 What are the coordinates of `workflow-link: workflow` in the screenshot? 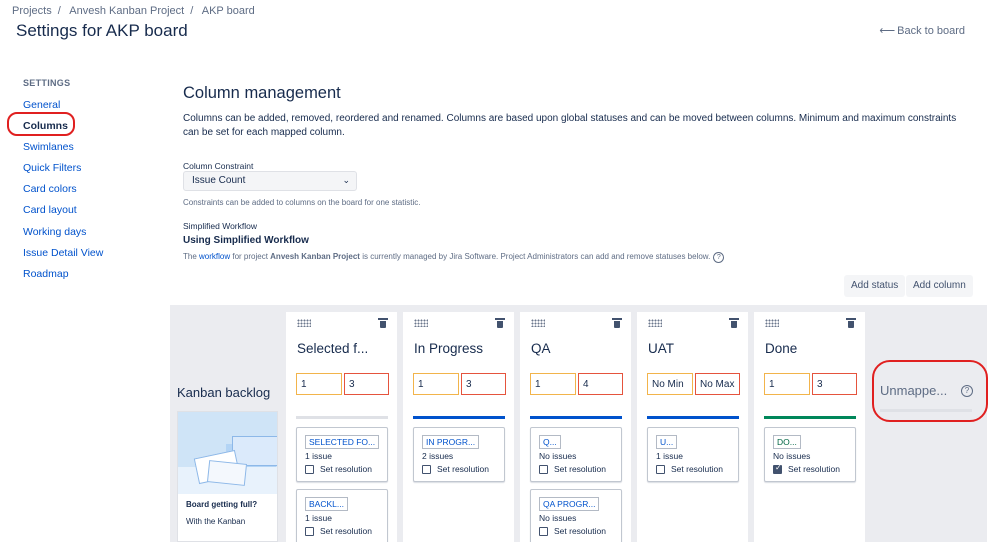 It's located at (214, 256).